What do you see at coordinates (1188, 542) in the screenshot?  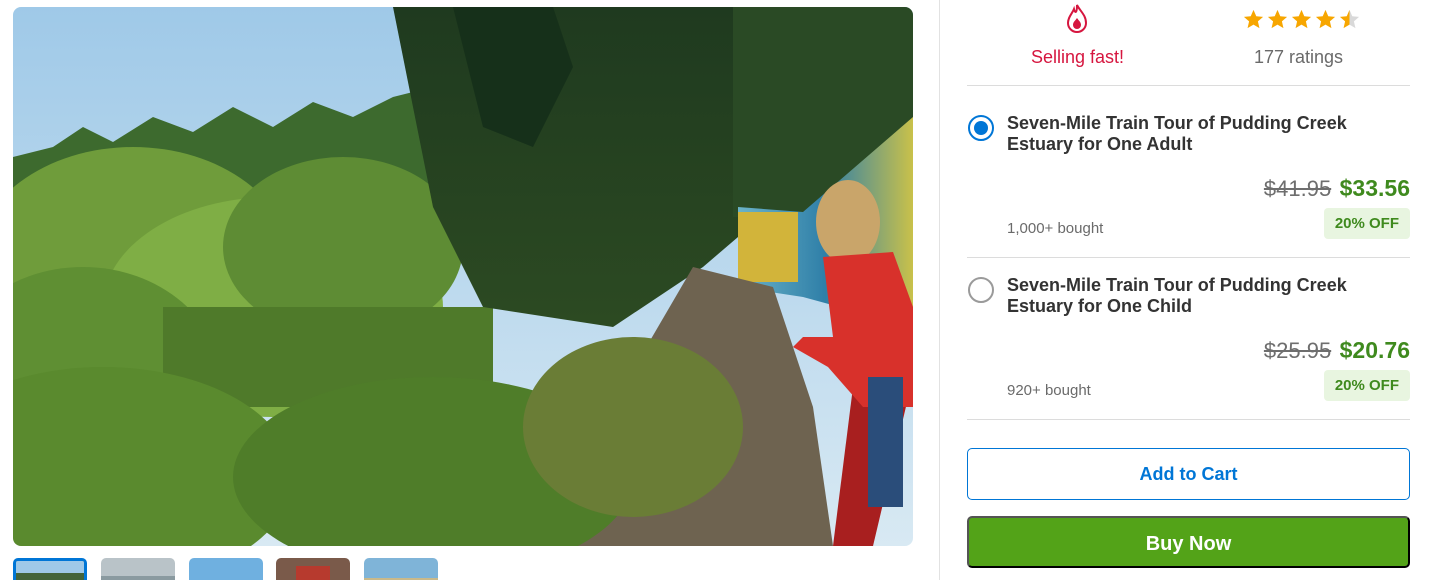 I see `buy-now-button: Buy Now` at bounding box center [1188, 542].